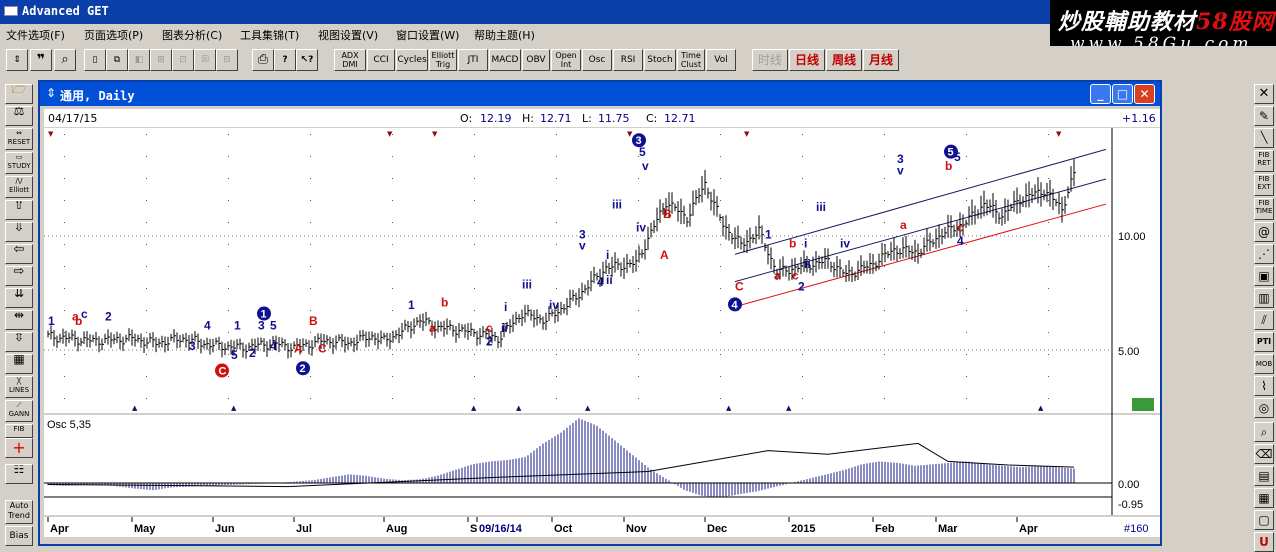 Image resolution: width=1276 pixels, height=552 pixels. What do you see at coordinates (19, 298) in the screenshot?
I see `compress-icon: ⇊` at bounding box center [19, 298].